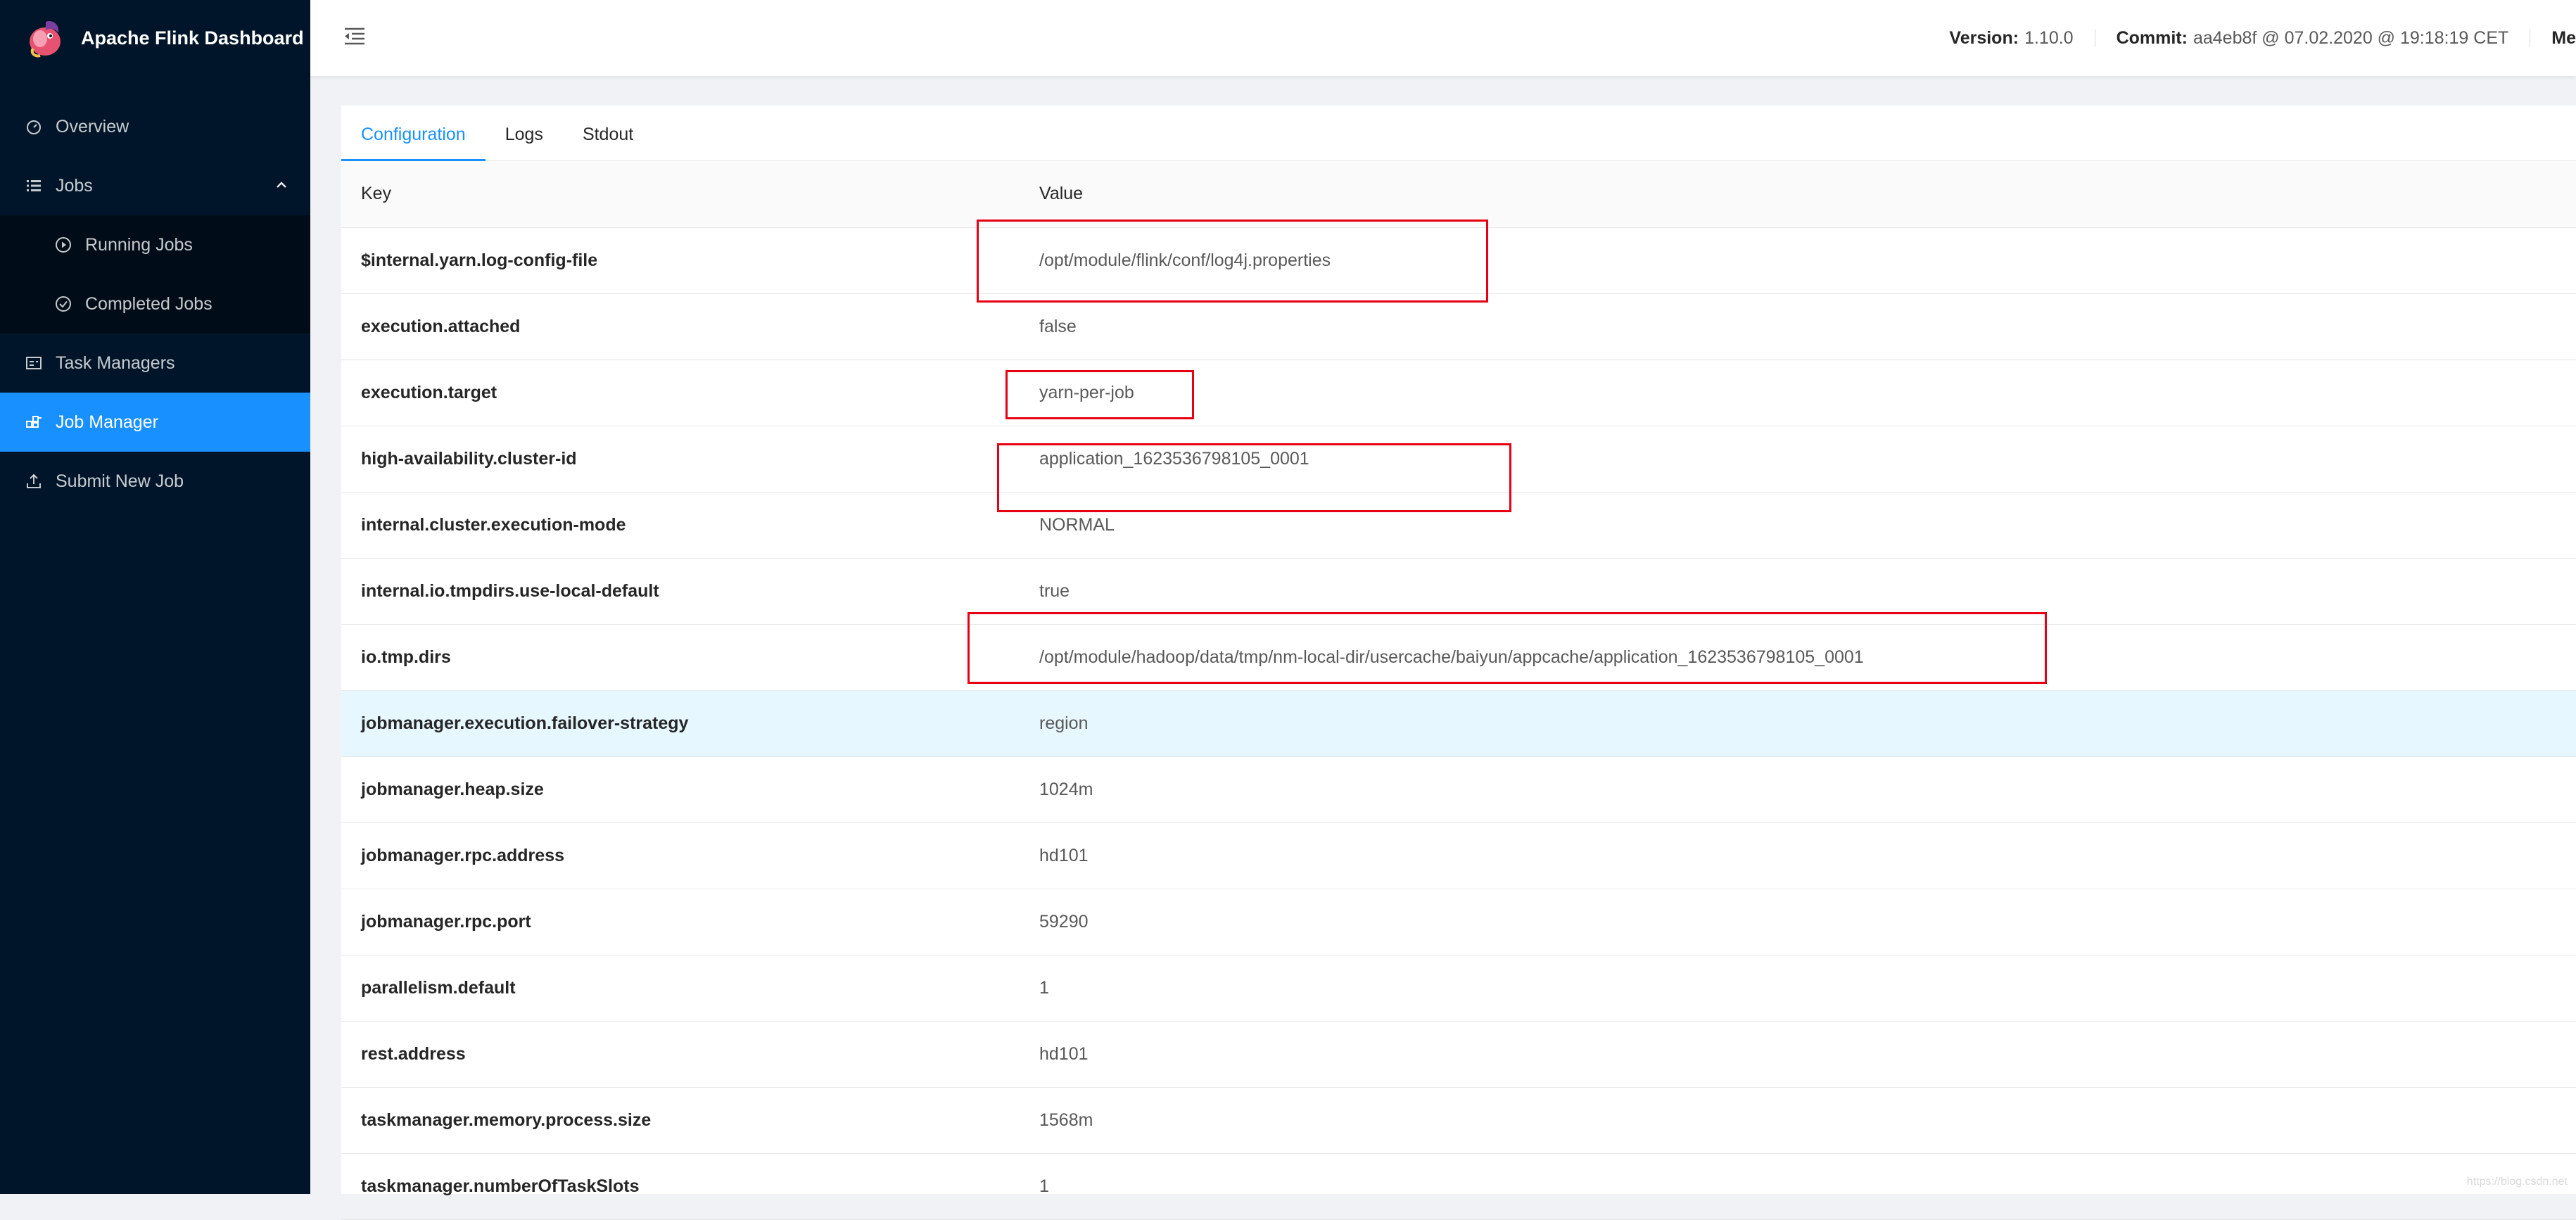 The height and width of the screenshot is (1220, 2576). What do you see at coordinates (192, 38) in the screenshot?
I see `app-title: Apache Flink Dashboard` at bounding box center [192, 38].